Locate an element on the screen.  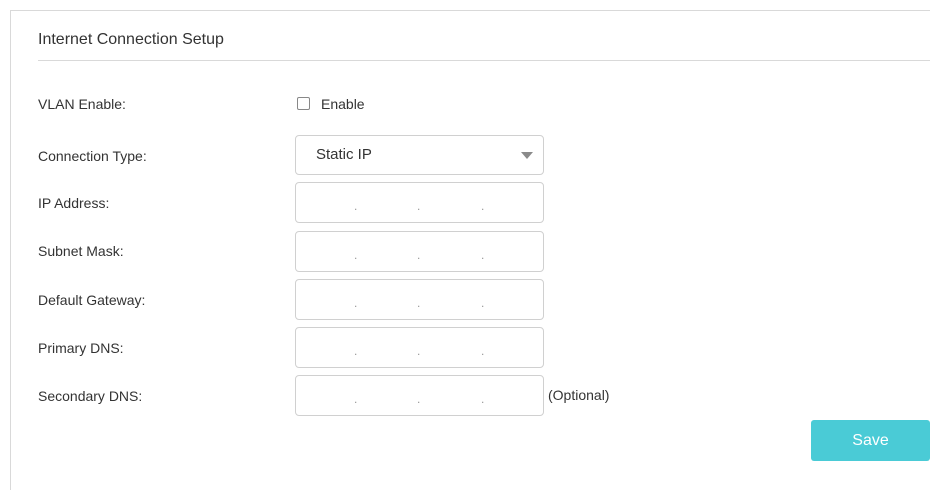
connection-type-label: Connection Type: is located at coordinates (92, 156).